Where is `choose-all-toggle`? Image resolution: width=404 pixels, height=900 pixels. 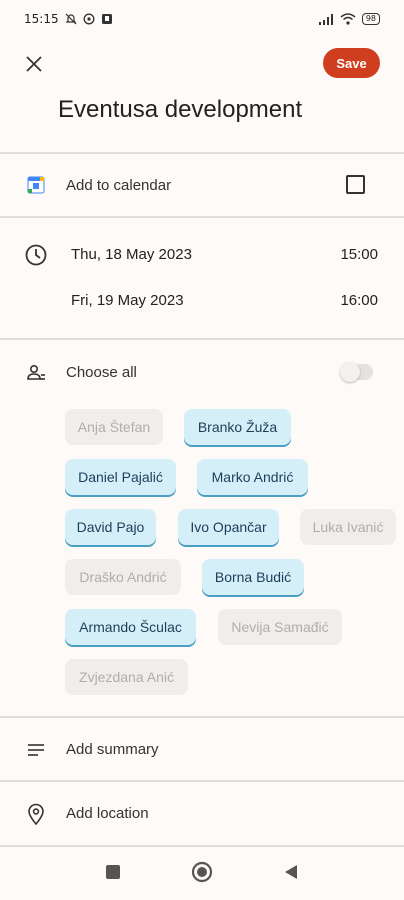 choose-all-toggle is located at coordinates (356, 372).